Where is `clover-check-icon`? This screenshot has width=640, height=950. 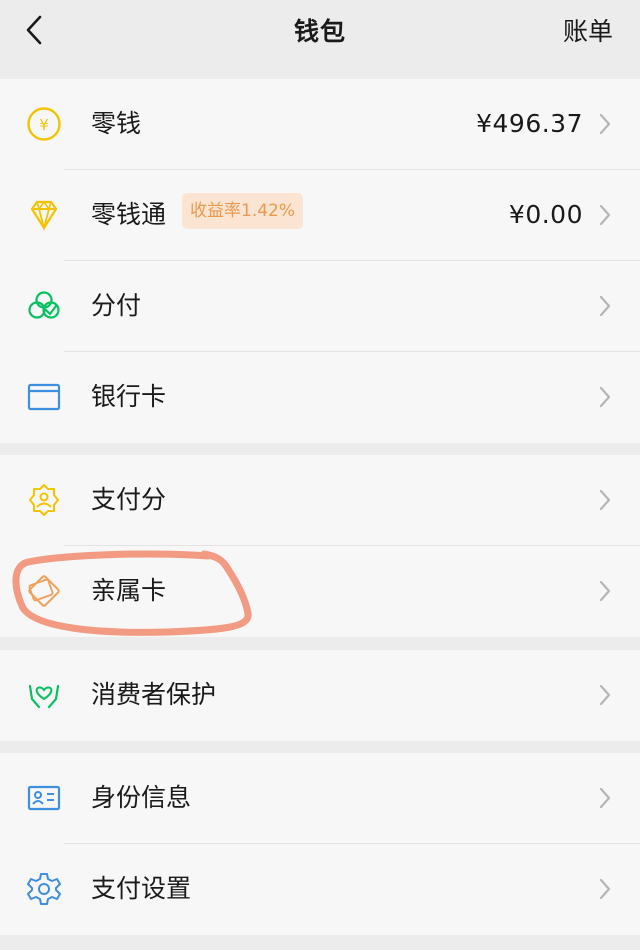
clover-check-icon is located at coordinates (44, 306).